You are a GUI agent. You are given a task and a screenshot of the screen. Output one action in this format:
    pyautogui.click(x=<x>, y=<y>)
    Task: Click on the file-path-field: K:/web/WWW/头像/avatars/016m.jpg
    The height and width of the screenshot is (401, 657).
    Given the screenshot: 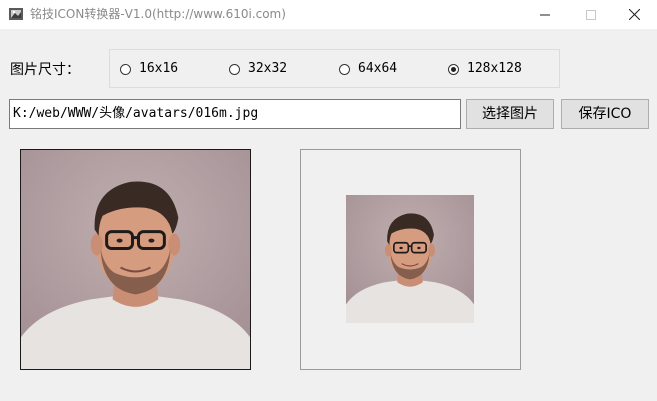 What is the action you would take?
    pyautogui.click(x=235, y=114)
    